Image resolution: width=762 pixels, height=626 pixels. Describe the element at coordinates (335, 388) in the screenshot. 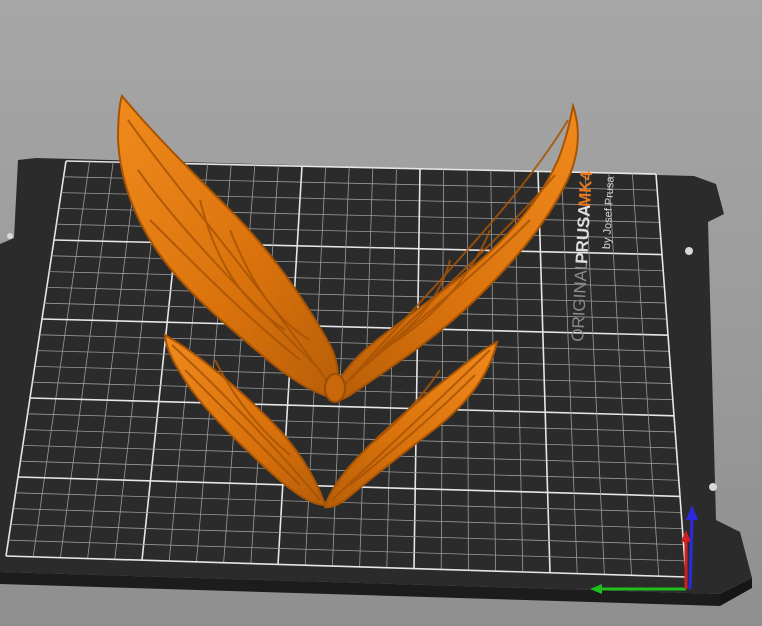

I see `upper-wing-body` at that location.